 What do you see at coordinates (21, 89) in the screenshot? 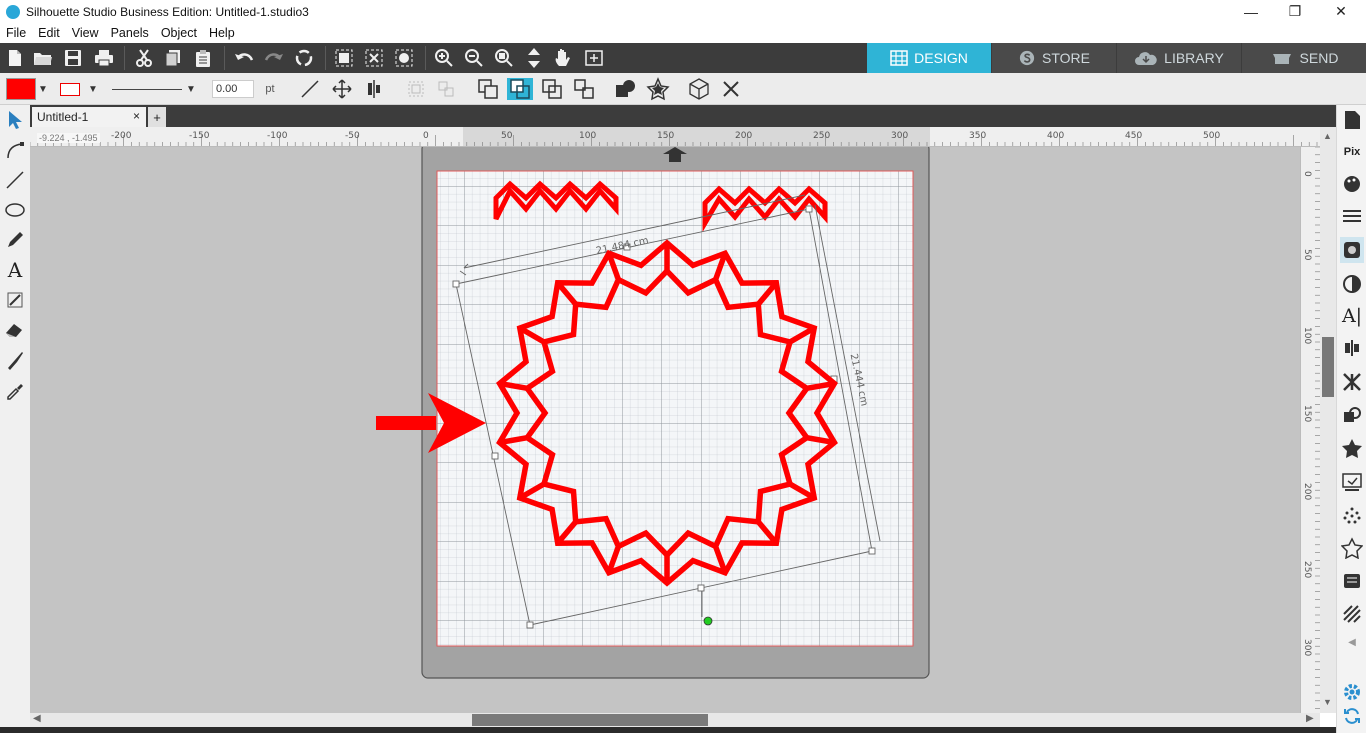
I see `fill-color-swatch` at bounding box center [21, 89].